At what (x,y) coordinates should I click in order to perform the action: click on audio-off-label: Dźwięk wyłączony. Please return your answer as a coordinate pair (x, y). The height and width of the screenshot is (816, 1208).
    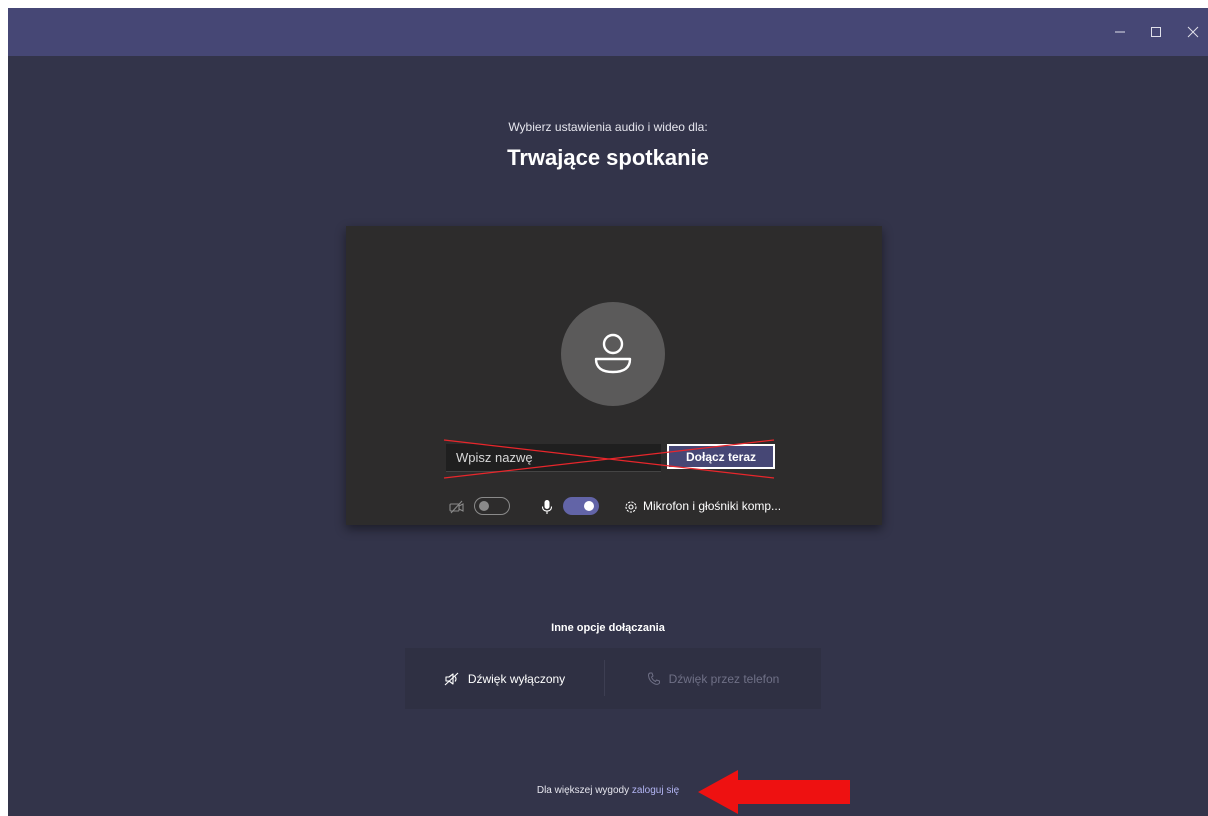
    Looking at the image, I should click on (516, 678).